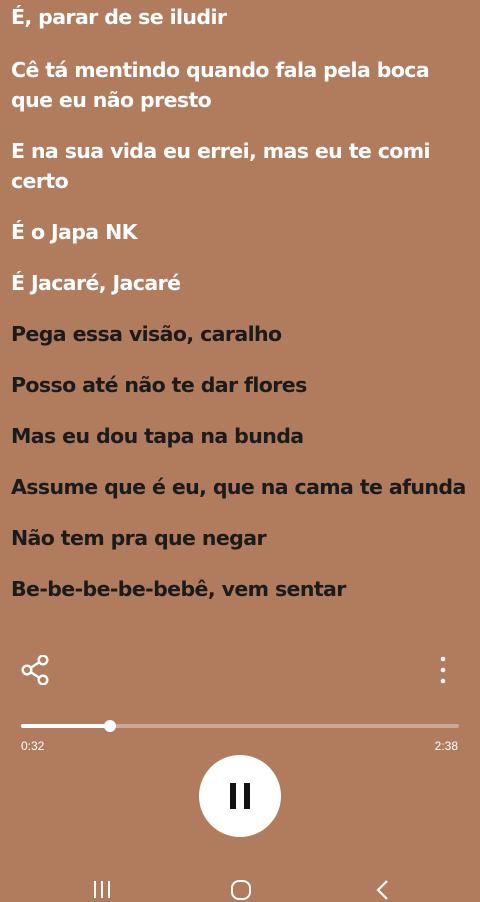 The height and width of the screenshot is (902, 480). Describe the element at coordinates (241, 385) in the screenshot. I see `lyric-line: Posso até não te dar flores` at that location.